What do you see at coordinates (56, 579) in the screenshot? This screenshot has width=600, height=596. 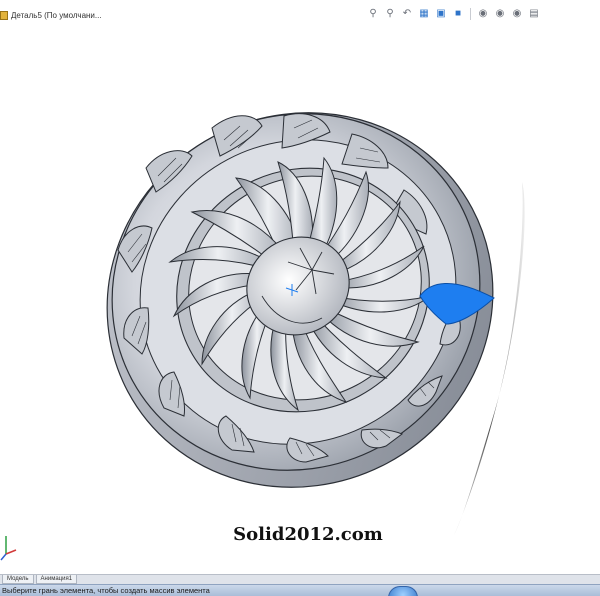 I see `tab-animation: Анимация1` at bounding box center [56, 579].